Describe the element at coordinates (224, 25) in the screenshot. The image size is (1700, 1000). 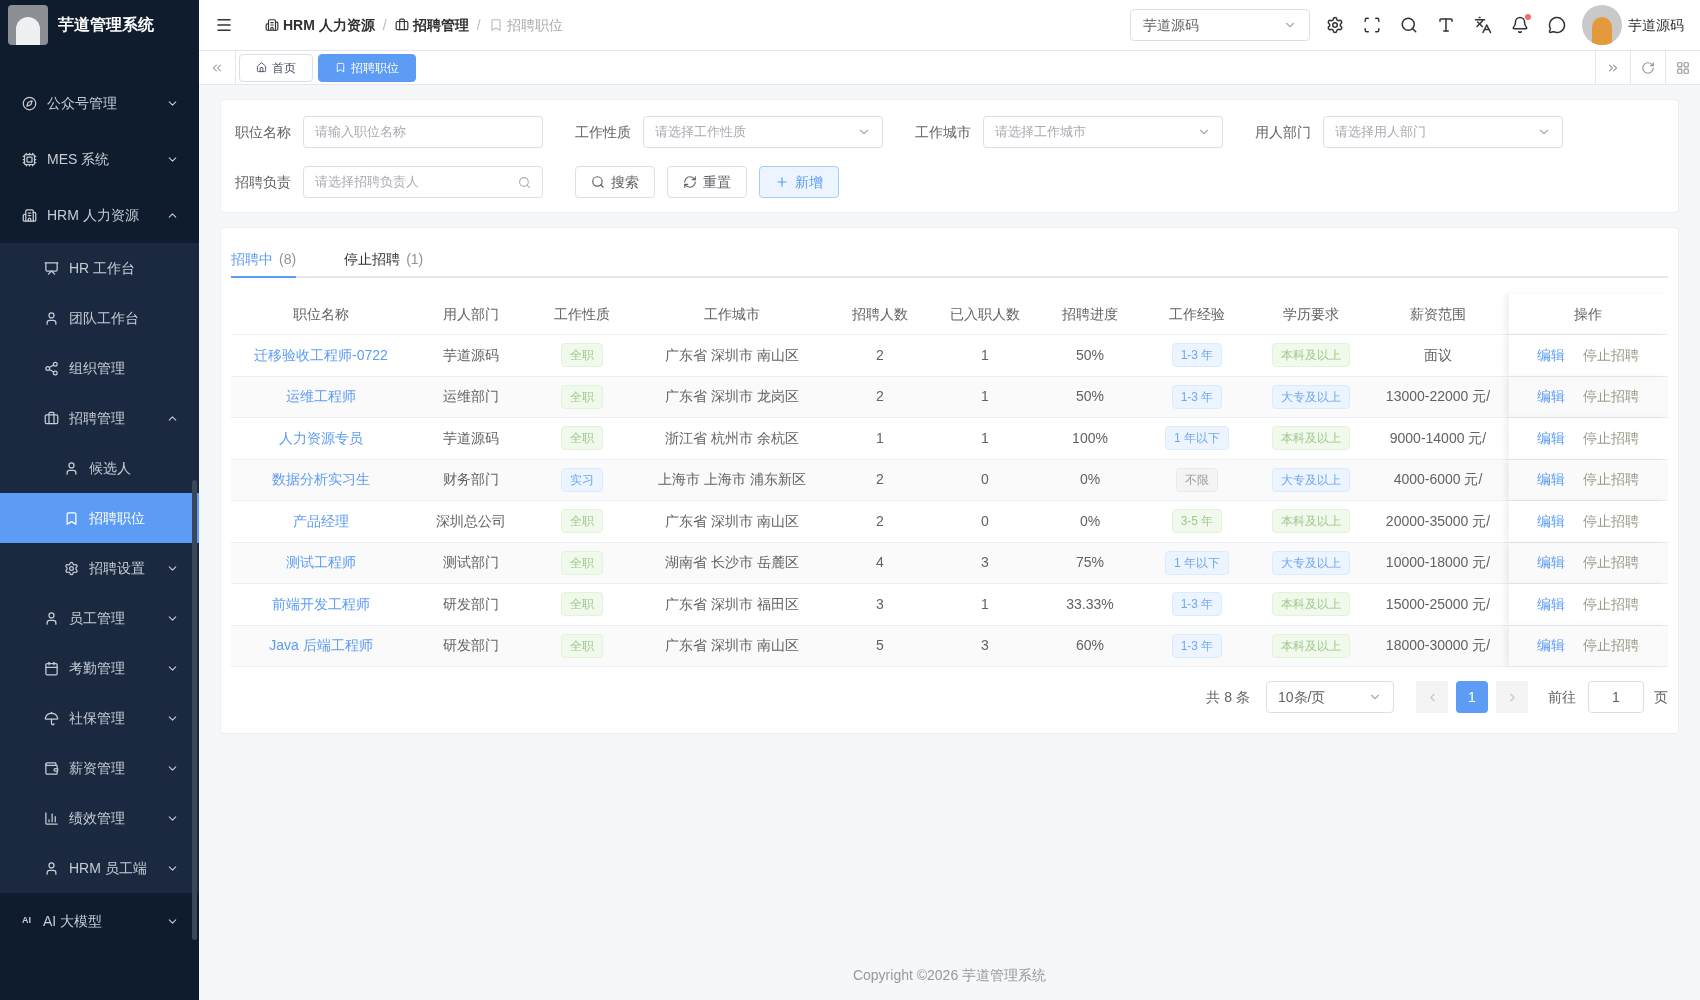
I see `menu-icon` at that location.